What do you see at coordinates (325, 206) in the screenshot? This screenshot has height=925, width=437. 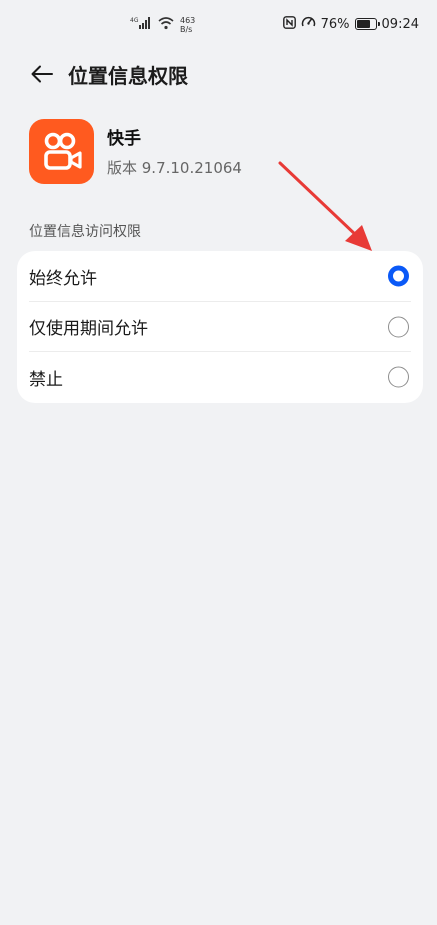 I see `annotation-arrow-icon` at bounding box center [325, 206].